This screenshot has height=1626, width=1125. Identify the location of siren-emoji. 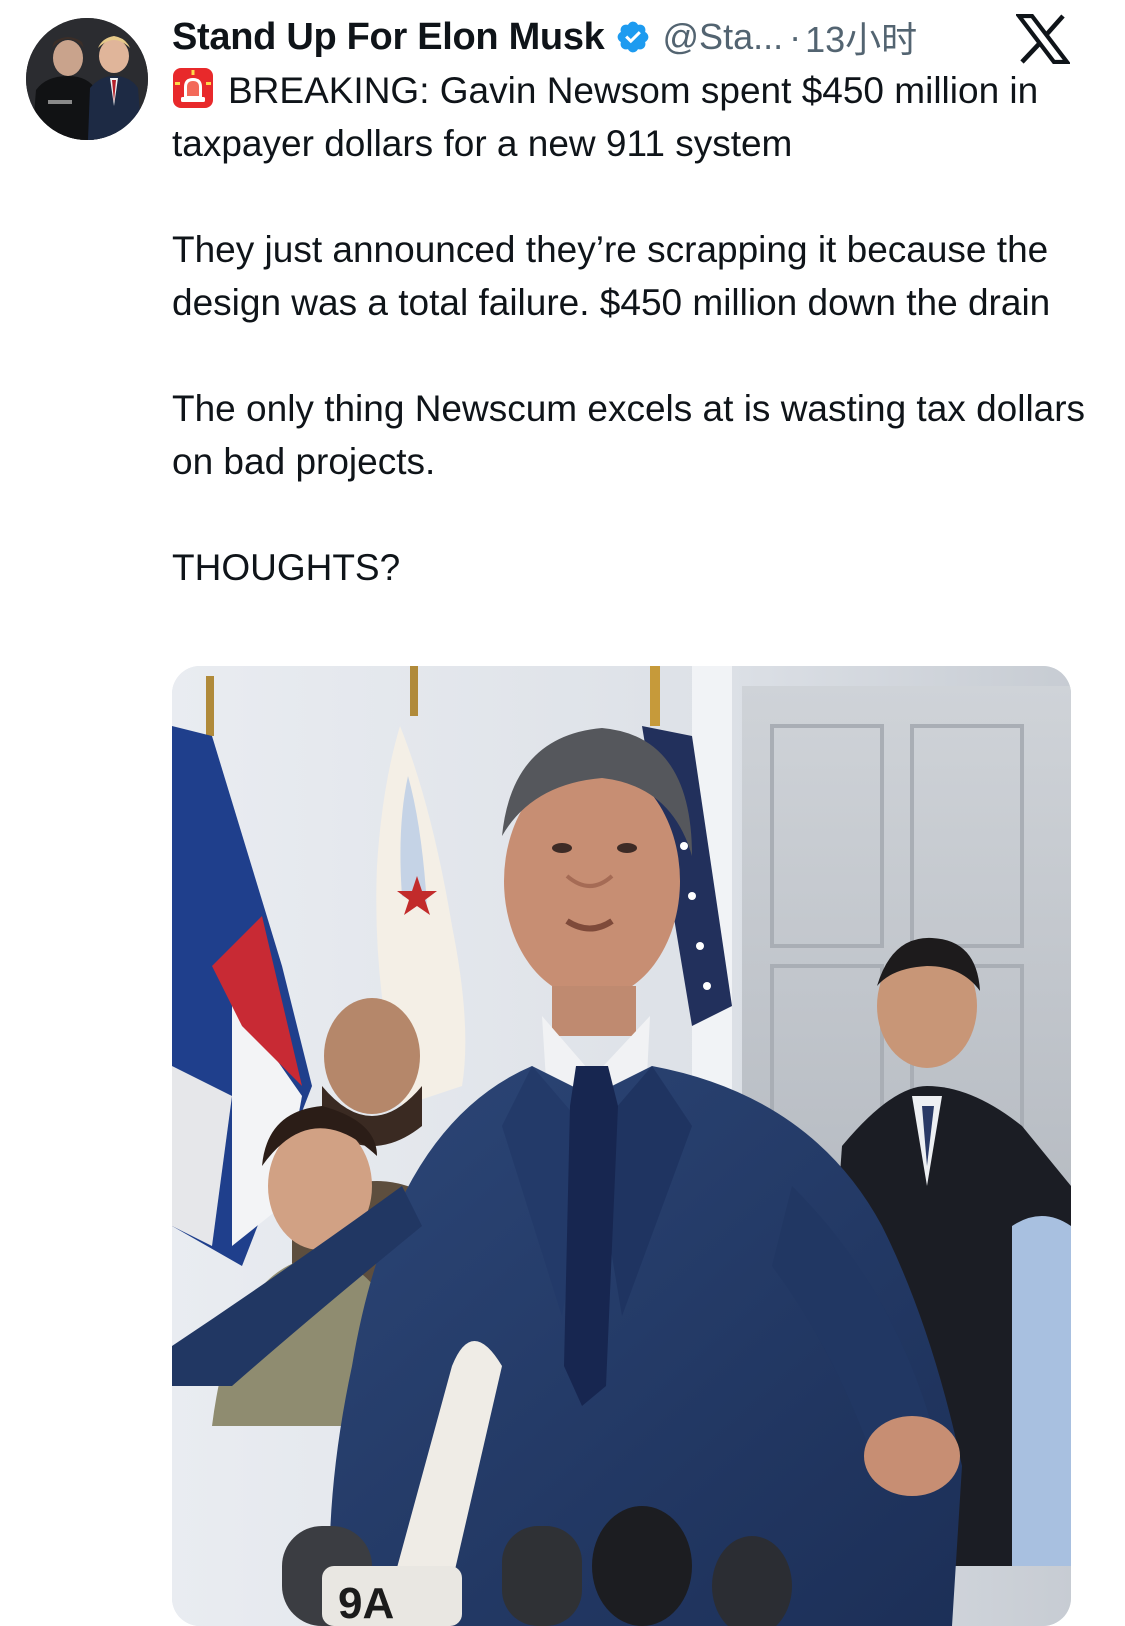
(193, 88).